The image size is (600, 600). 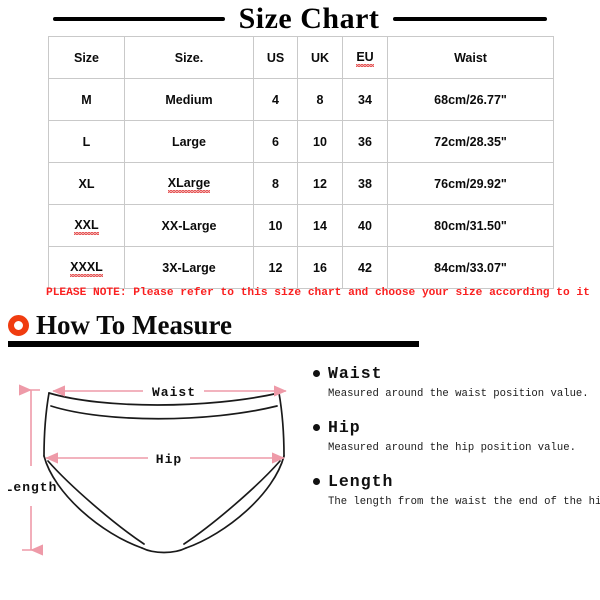 I want to click on table-row: XL XLarge 8 12 38 76cm/29.92", so click(x=301, y=183).